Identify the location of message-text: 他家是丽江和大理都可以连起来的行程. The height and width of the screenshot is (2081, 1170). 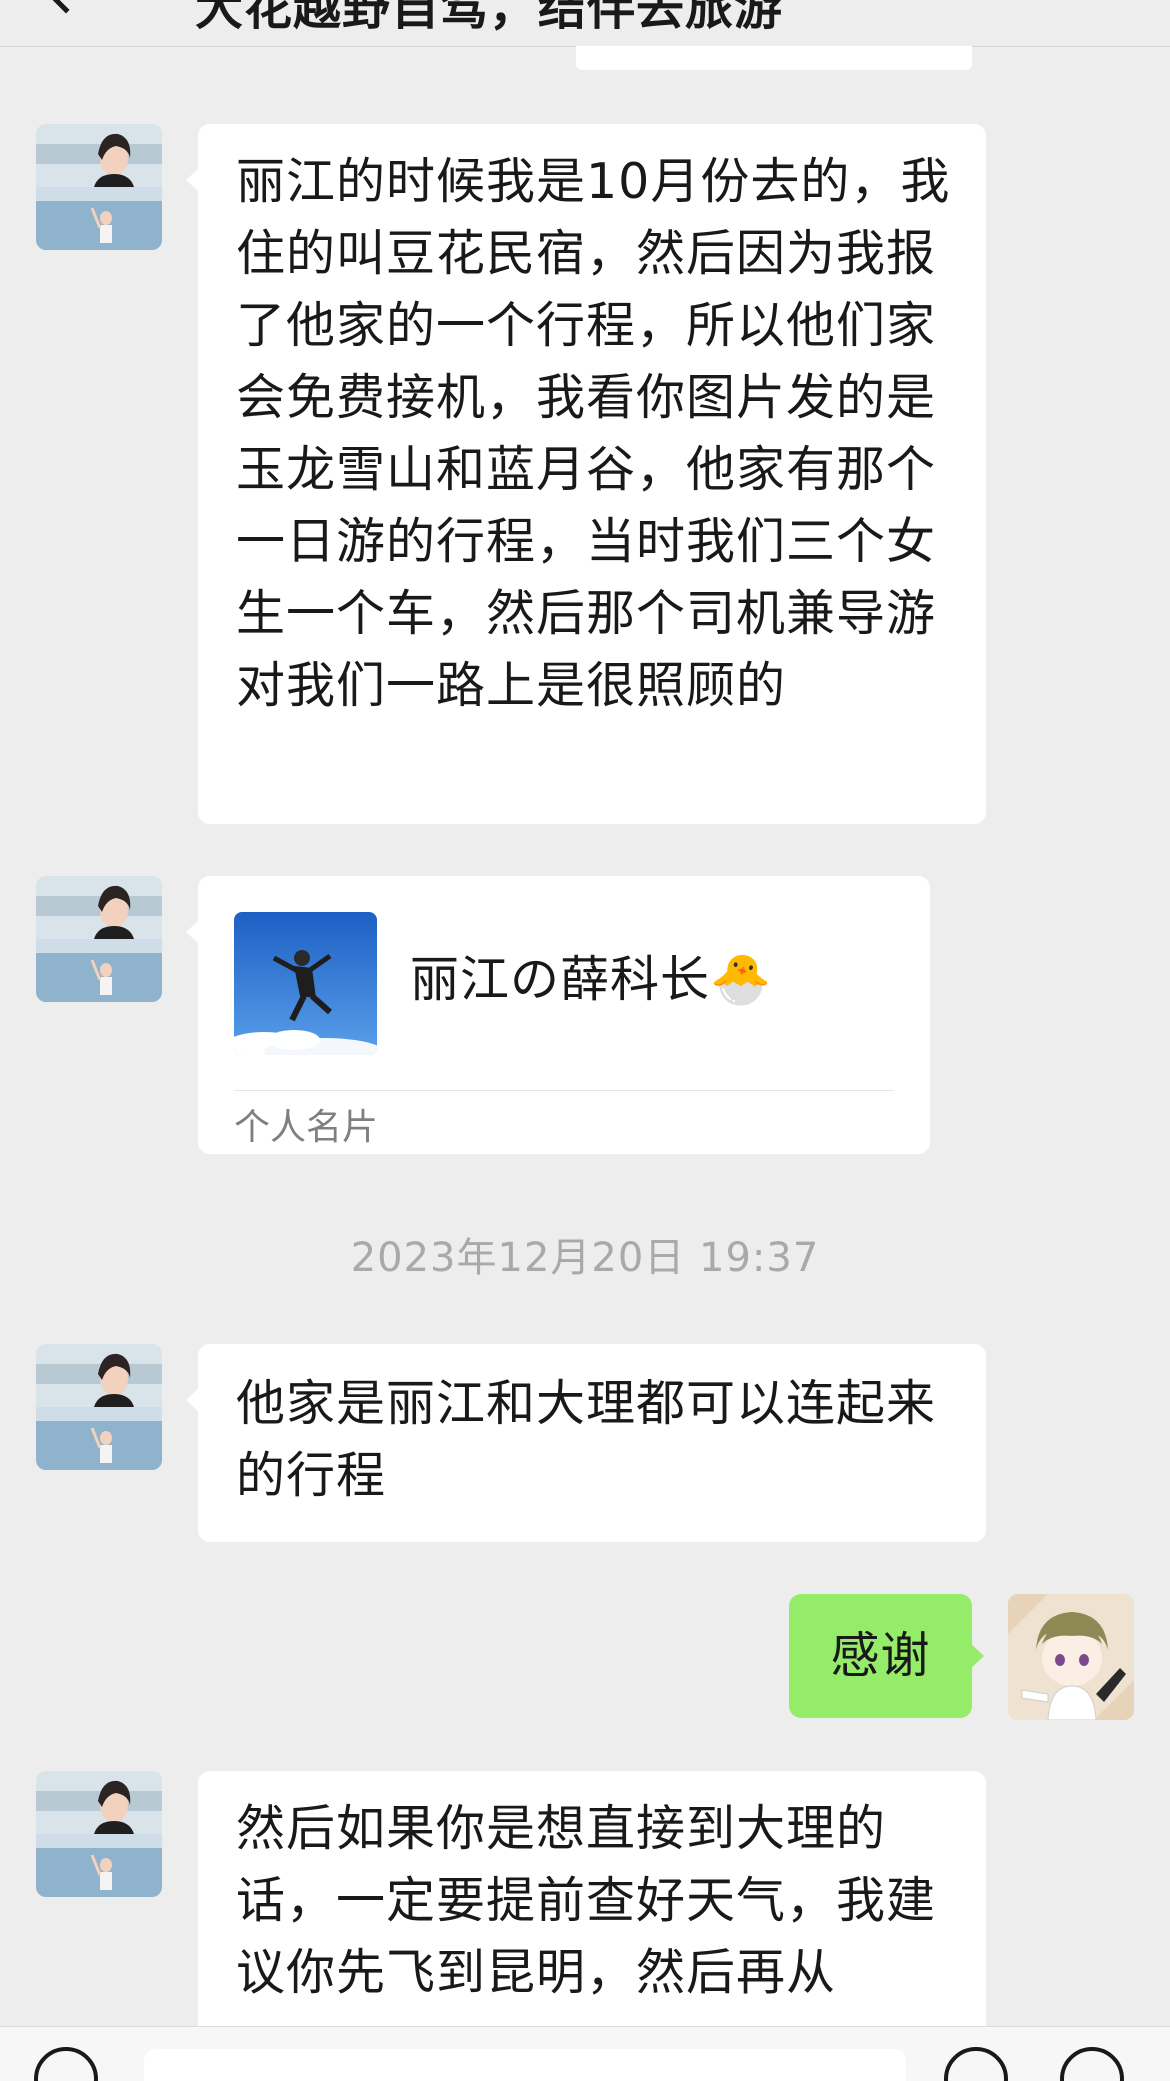
(586, 1439).